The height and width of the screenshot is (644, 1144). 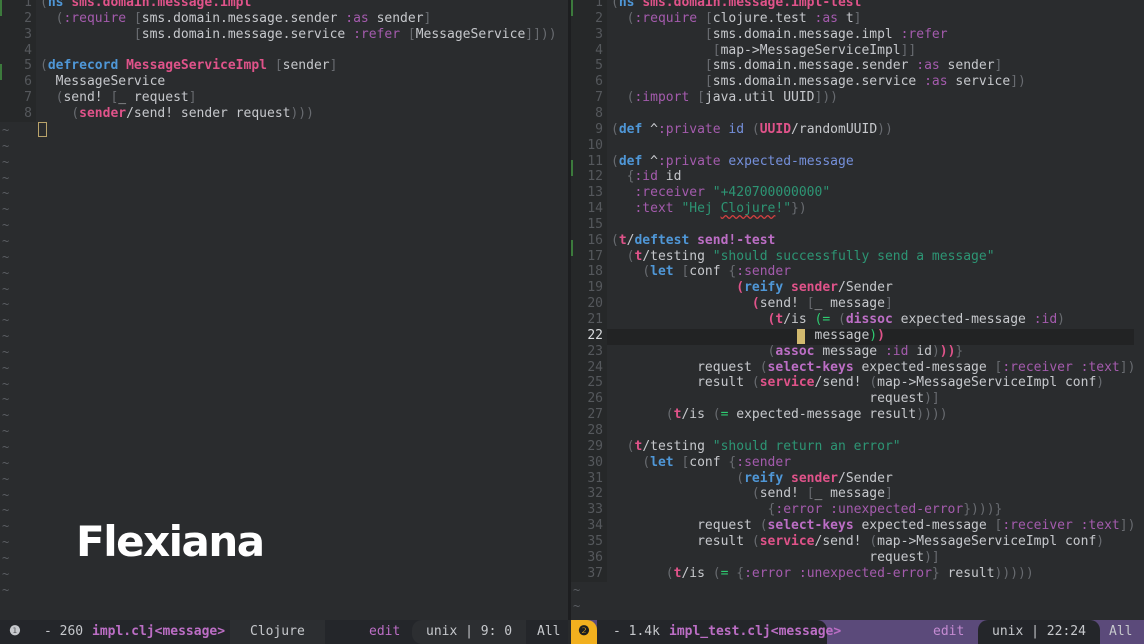 What do you see at coordinates (591, 114) in the screenshot?
I see `code-line: 8` at bounding box center [591, 114].